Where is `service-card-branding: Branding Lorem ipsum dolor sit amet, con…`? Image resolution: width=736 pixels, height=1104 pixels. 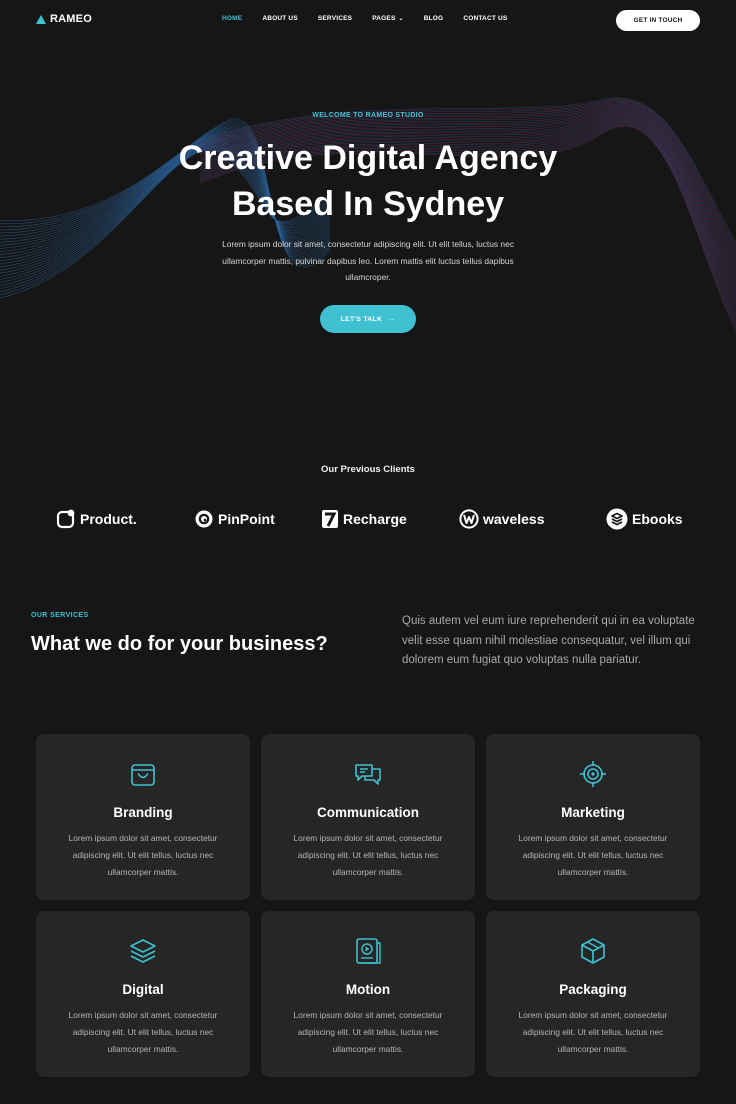 service-card-branding: Branding Lorem ipsum dolor sit amet, con… is located at coordinates (143, 817).